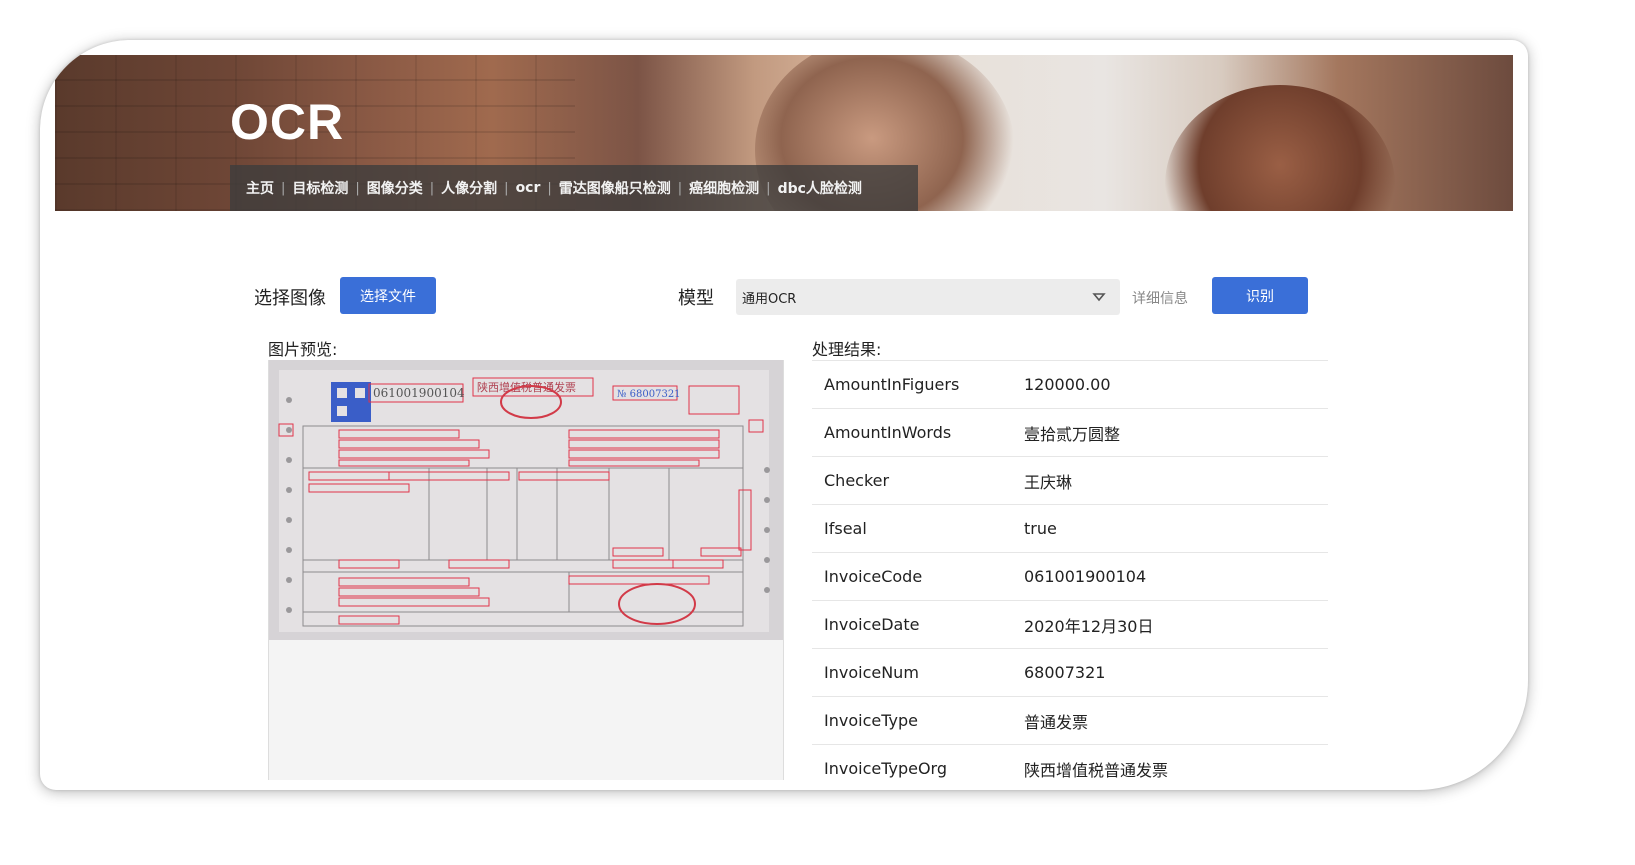  Describe the element at coordinates (419, 393) in the screenshot. I see `invoice-code-text: 061001900104` at that location.